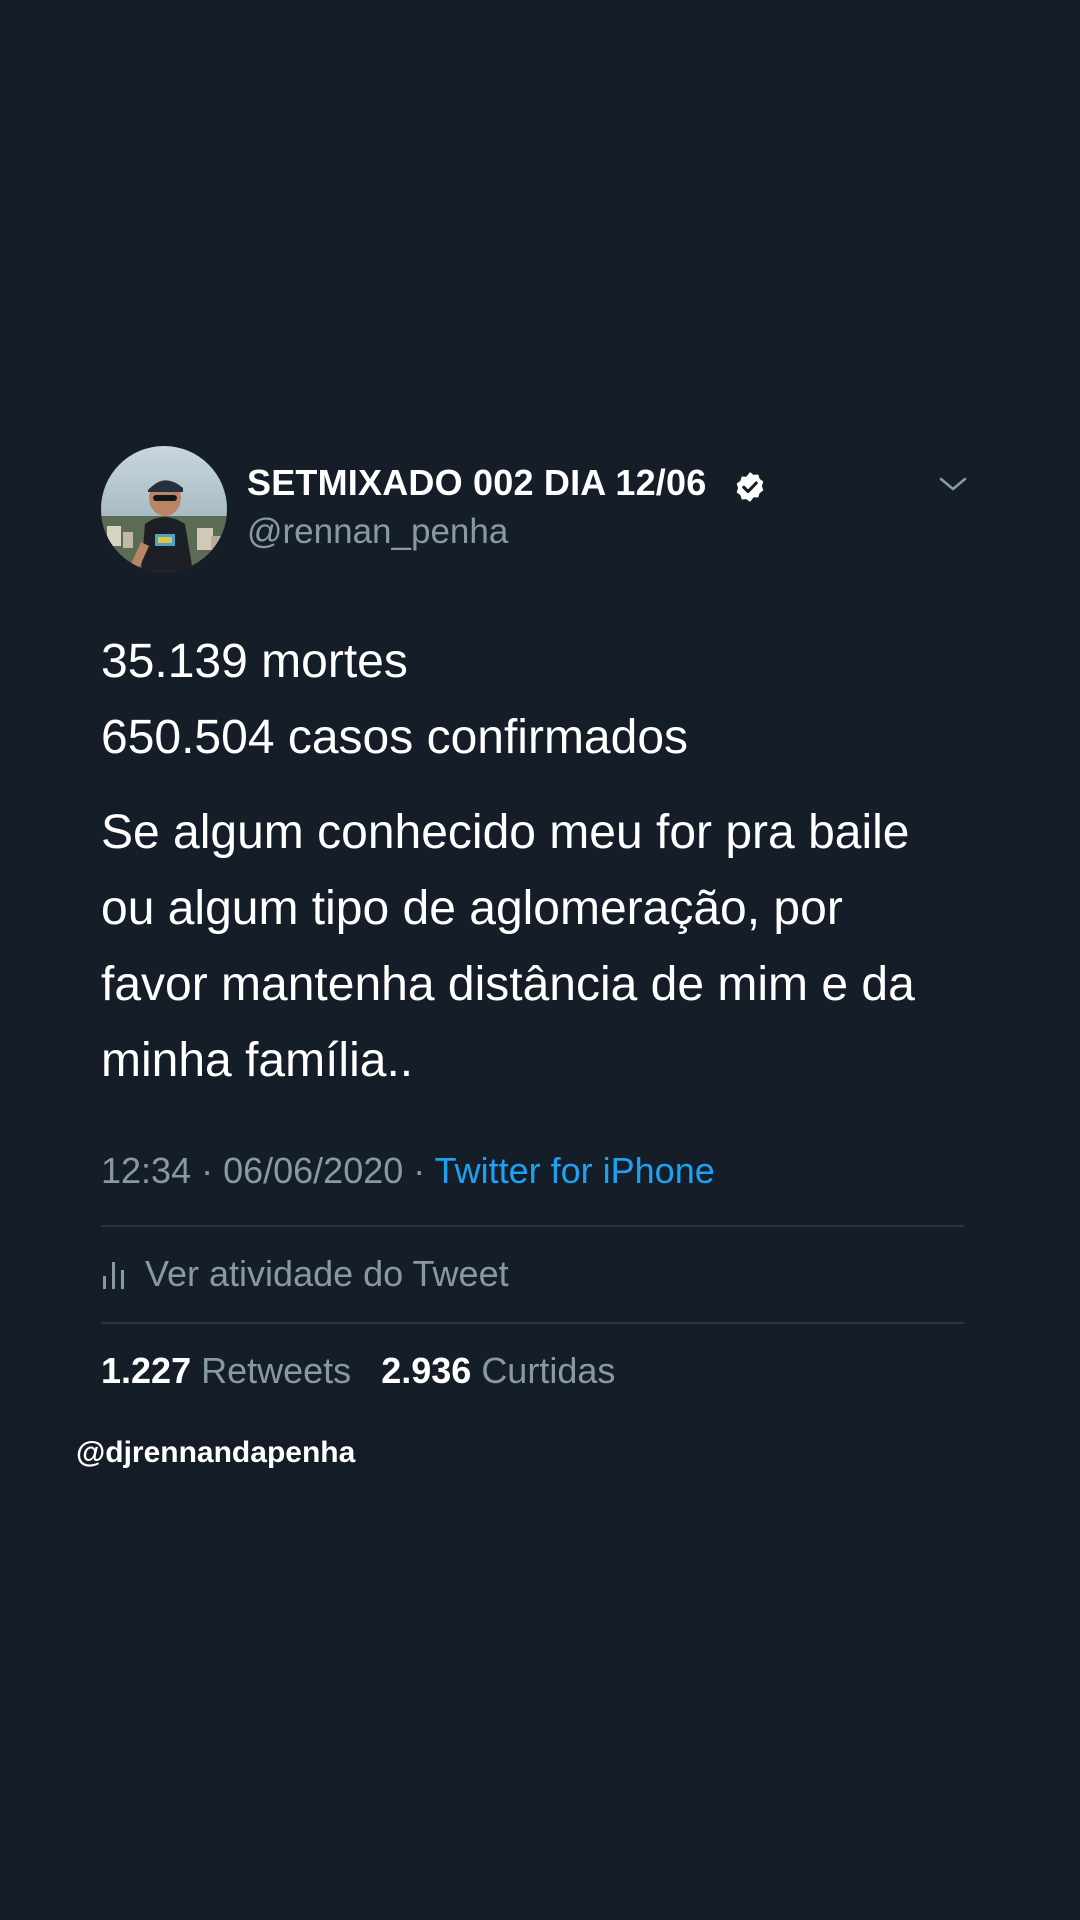  I want to click on tweet-date: 06/06/2020, so click(313, 1170).